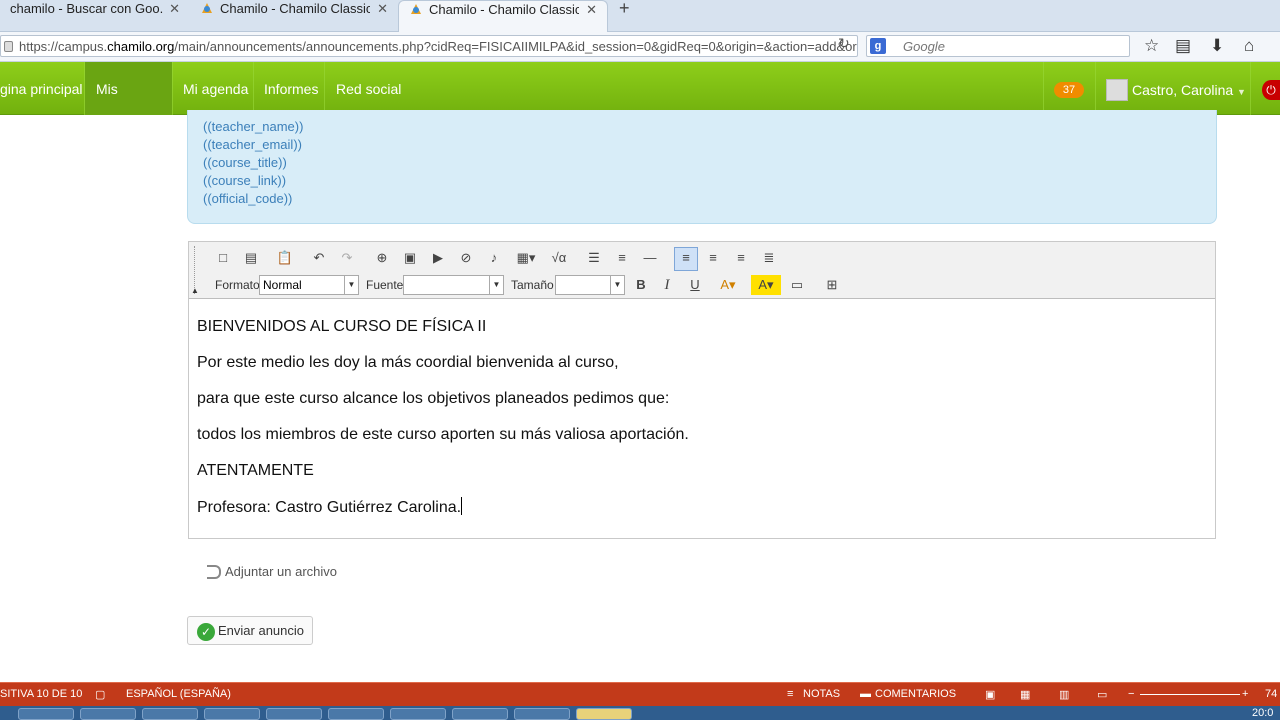  I want to click on image-icon: ▣, so click(410, 258).